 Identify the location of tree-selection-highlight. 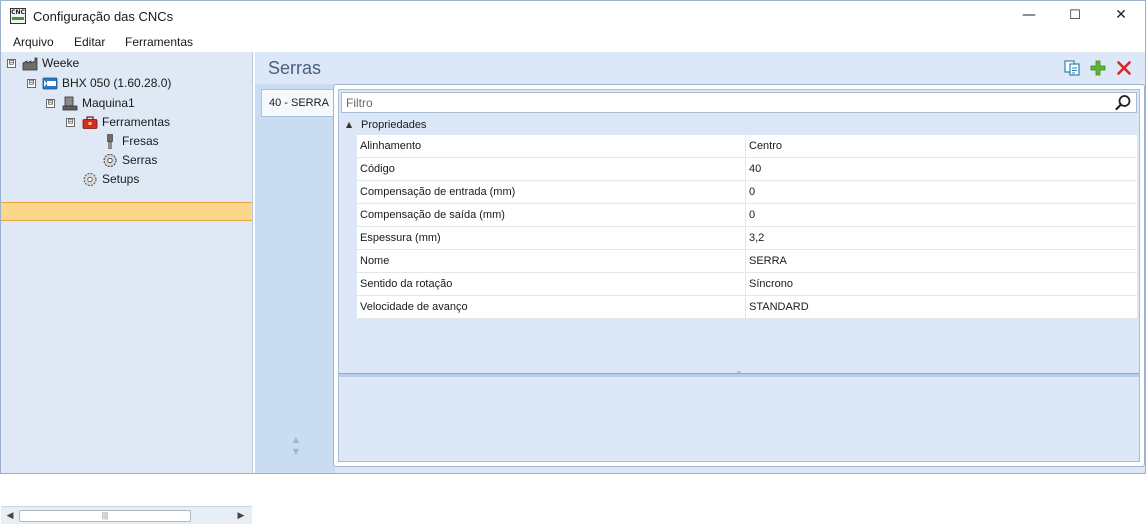
(126, 211).